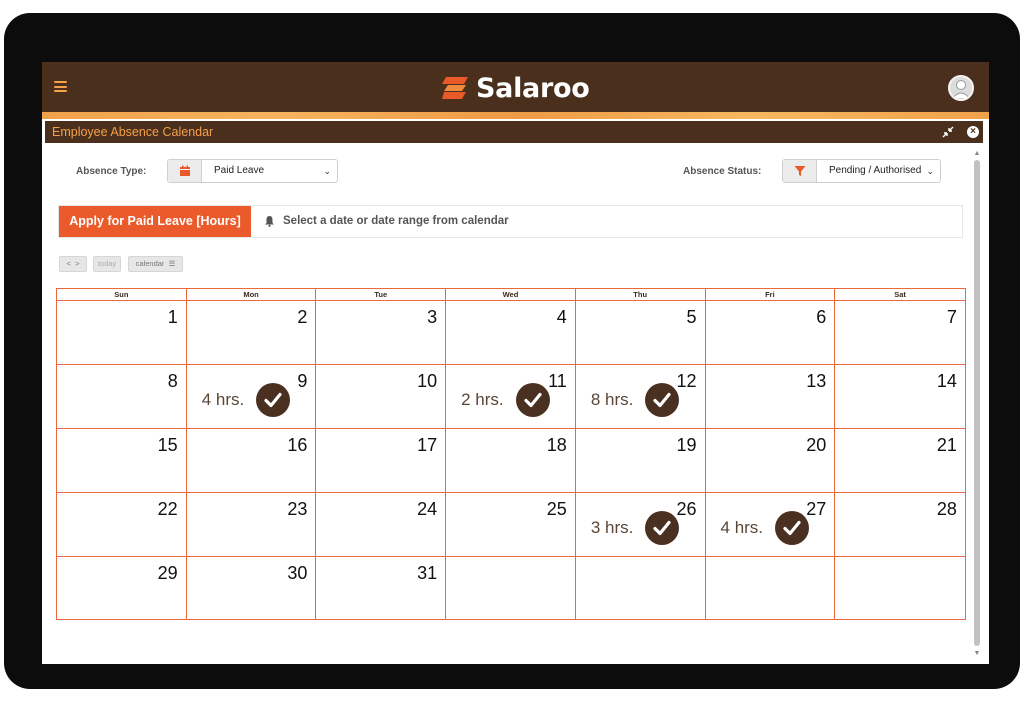 This screenshot has width=1024, height=701. I want to click on weekday-header: Fri, so click(771, 294).